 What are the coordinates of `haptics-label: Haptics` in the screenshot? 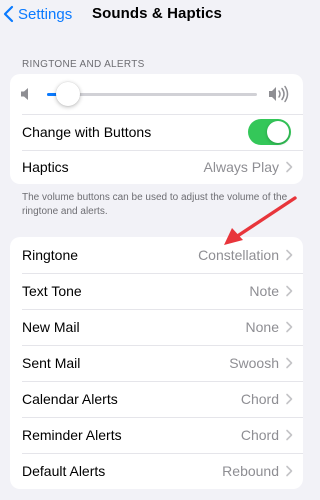 It's located at (45, 167).